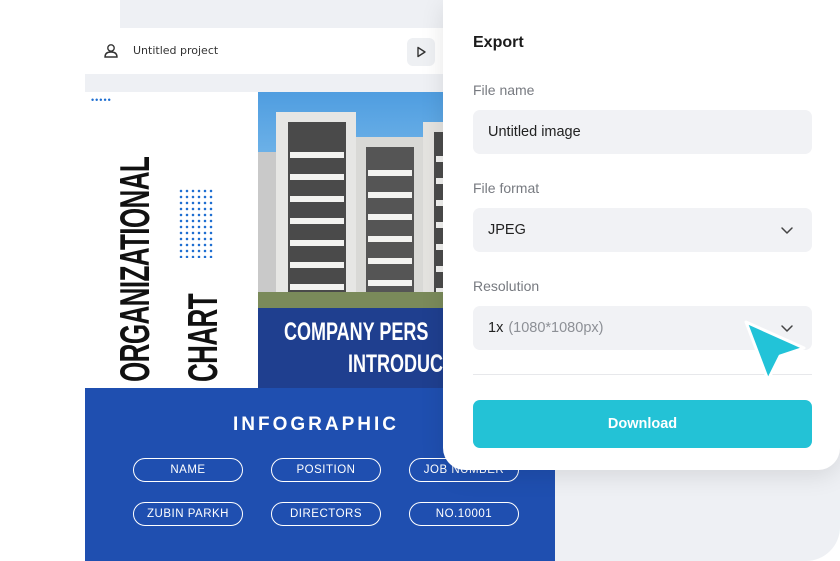 This screenshot has width=840, height=561. Describe the element at coordinates (787, 230) in the screenshot. I see `chevron-down-icon` at that location.